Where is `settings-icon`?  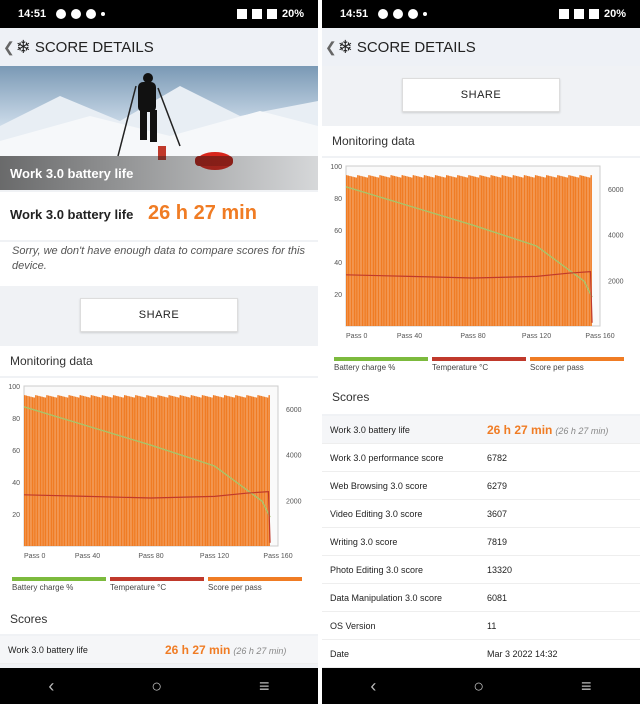
settings-icon is located at coordinates (383, 14).